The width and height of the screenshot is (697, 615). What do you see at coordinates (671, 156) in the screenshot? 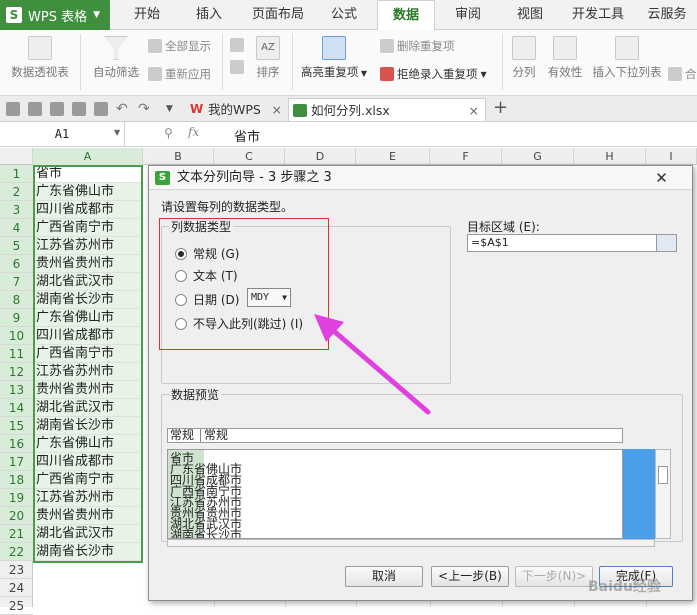
I see `column-header: I` at bounding box center [671, 156].